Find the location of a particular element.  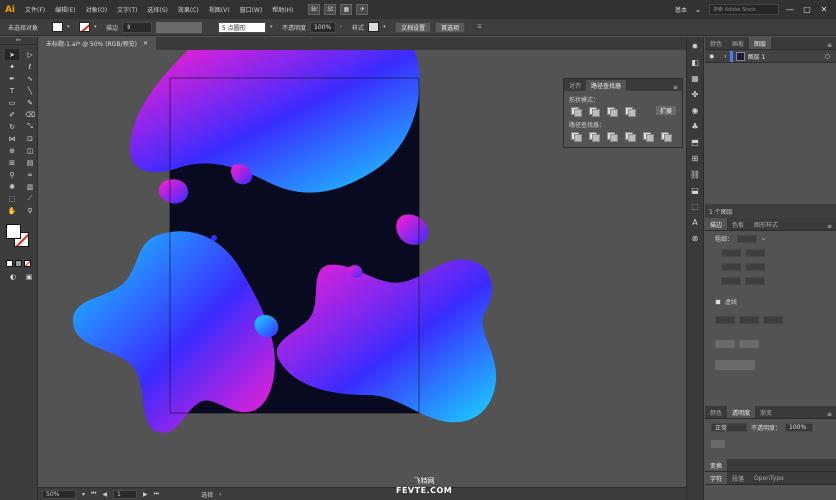

tab-gradient: 渐变 is located at coordinates (766, 412).